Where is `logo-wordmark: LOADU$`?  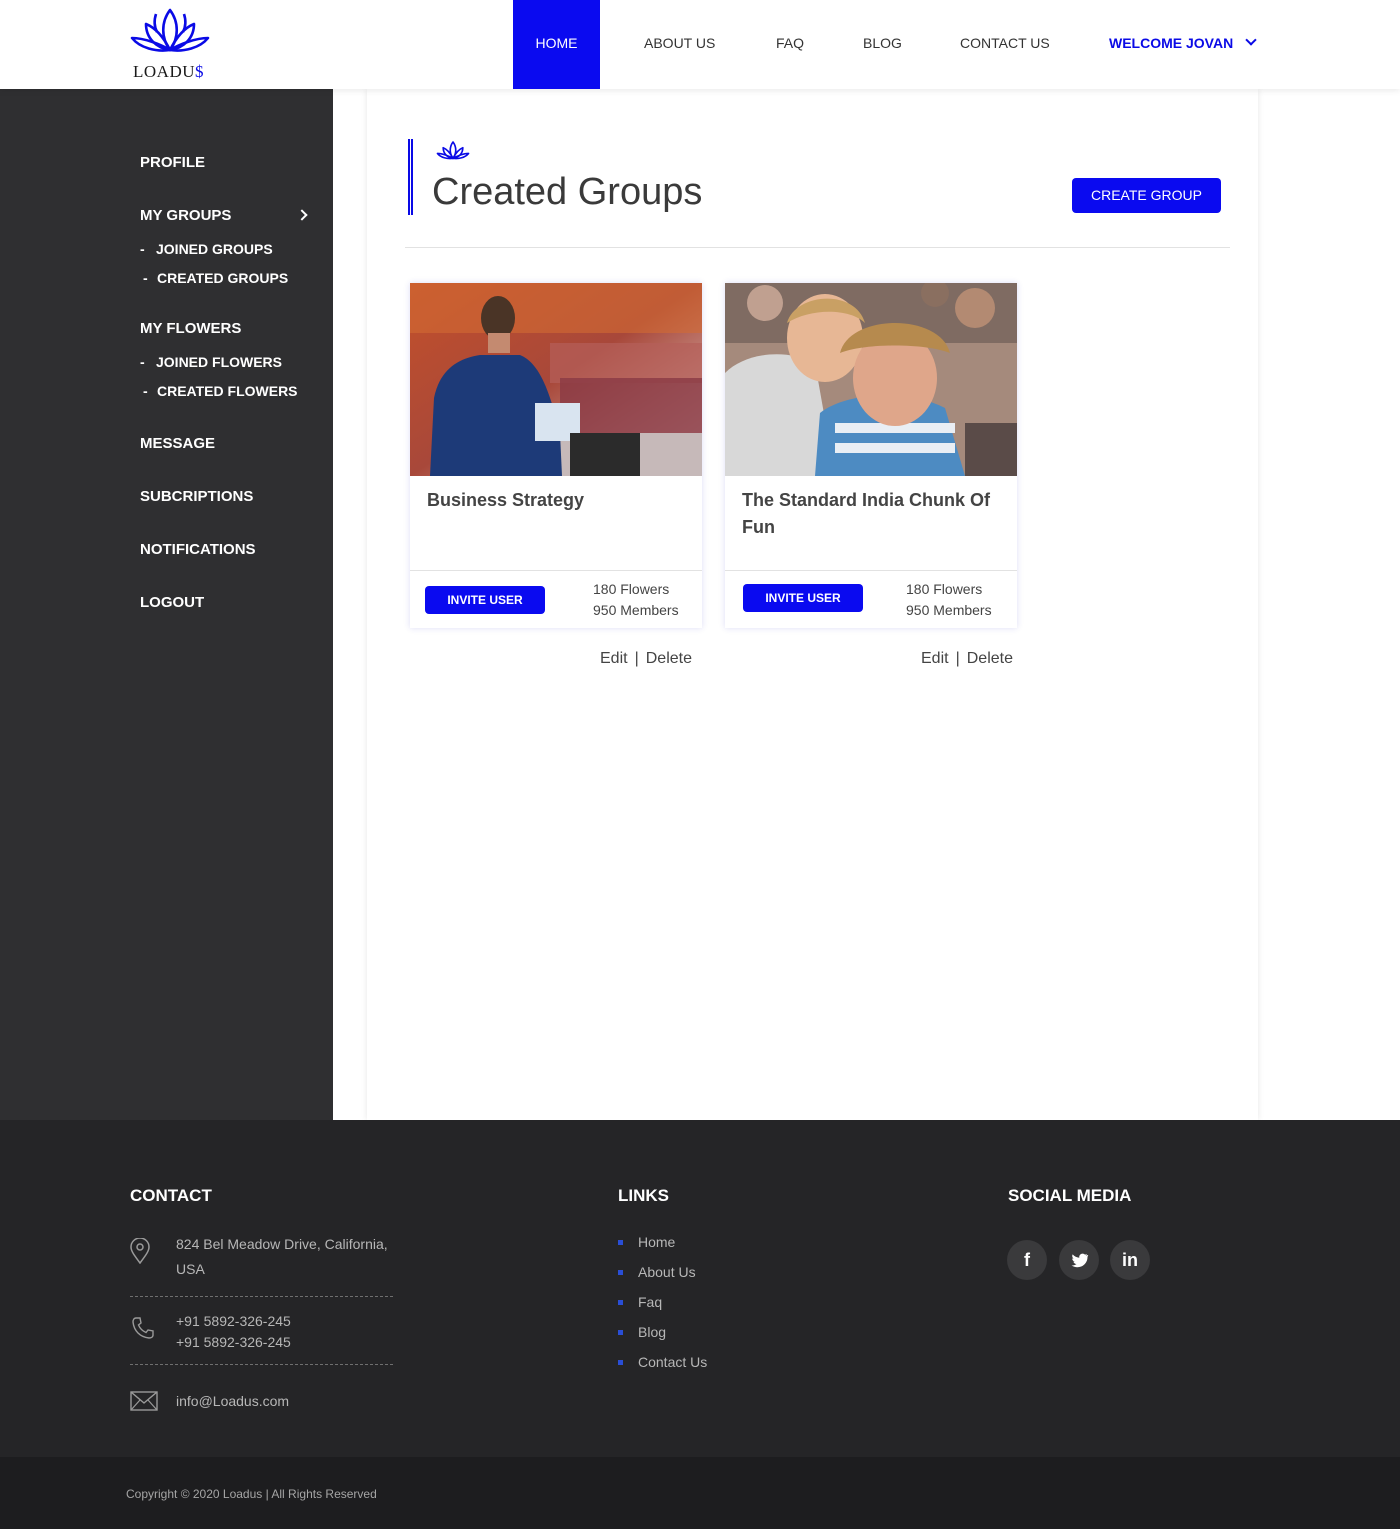
logo-wordmark: LOADU$ is located at coordinates (168, 71).